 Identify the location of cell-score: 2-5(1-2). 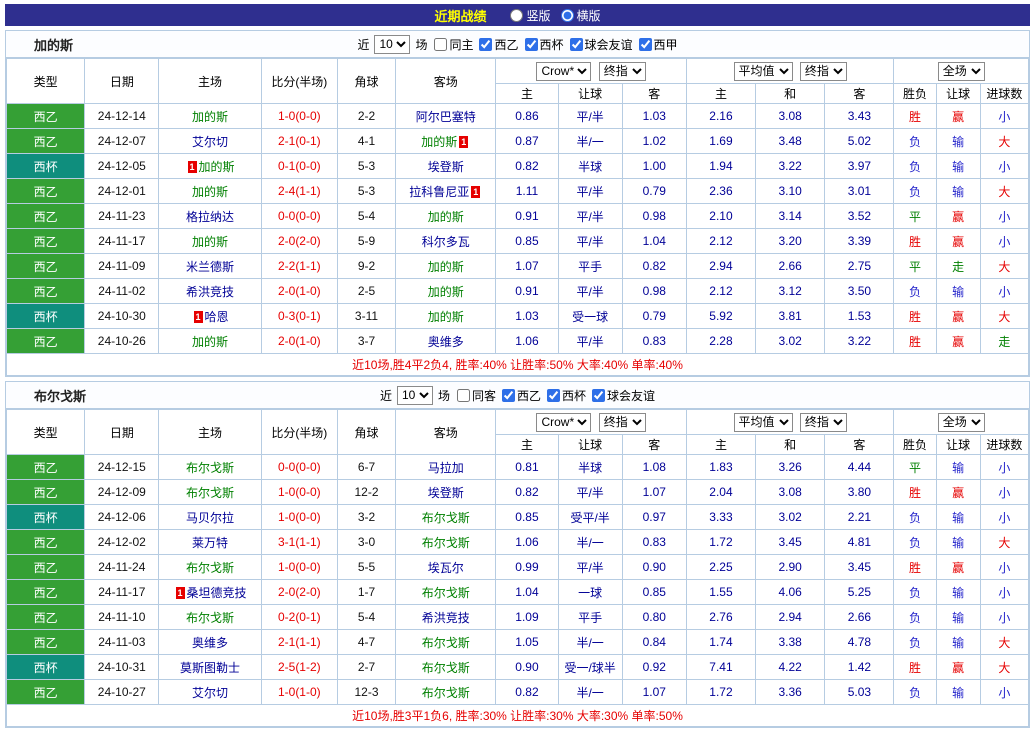
(299, 667).